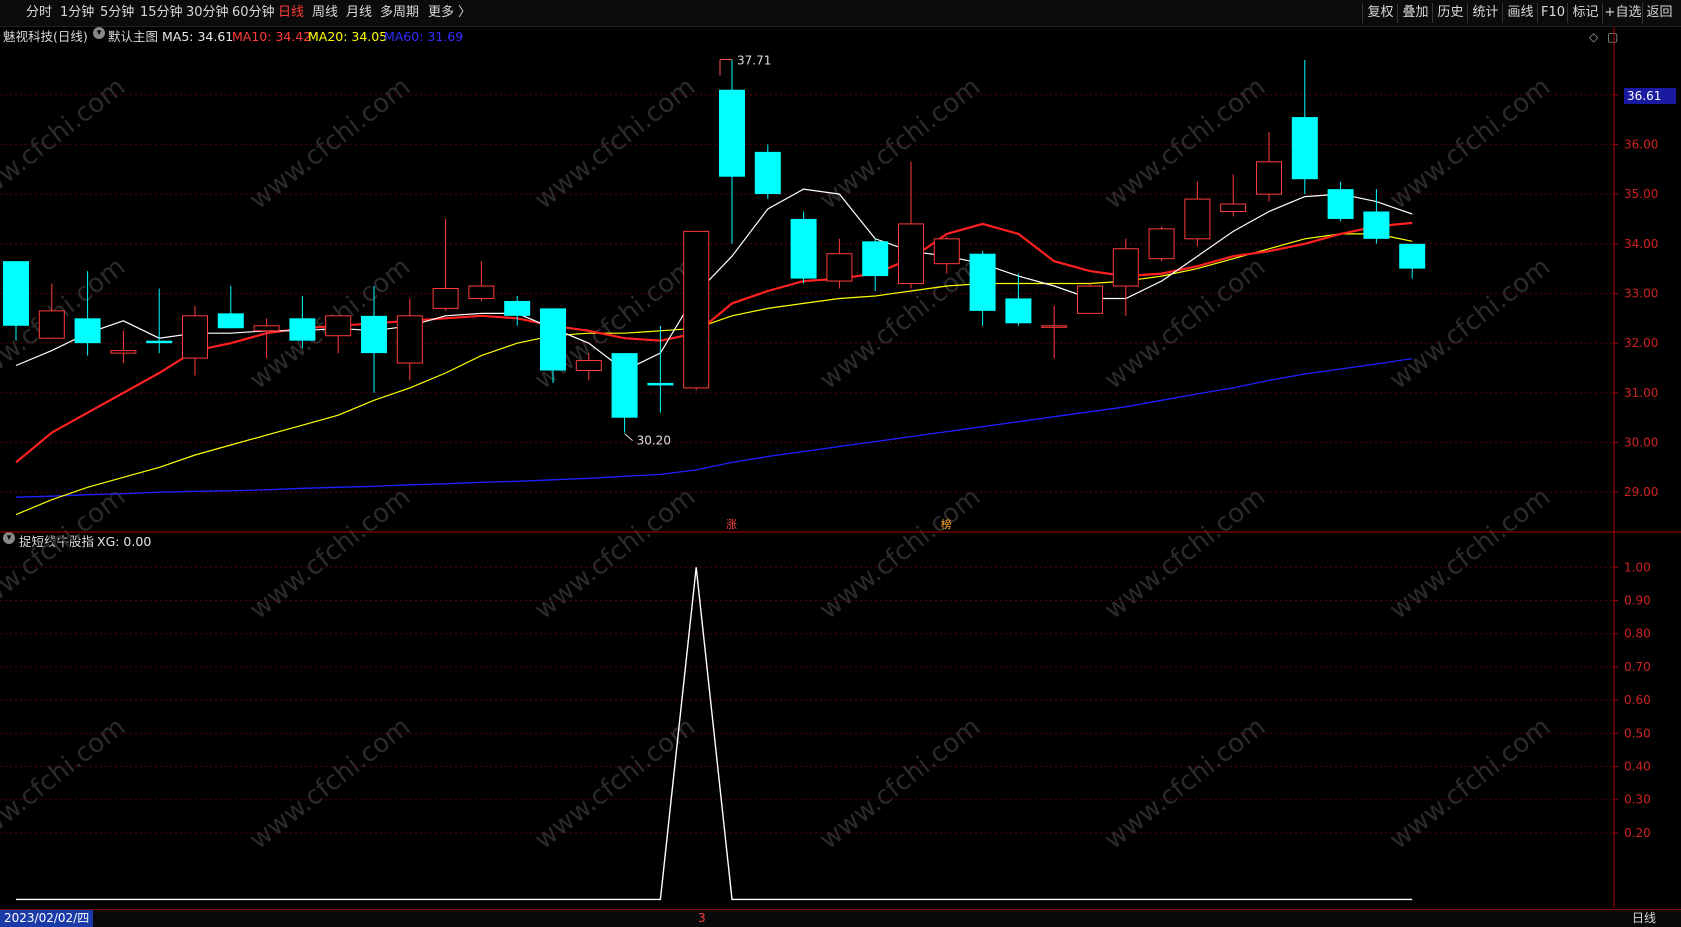 This screenshot has width=1681, height=927. I want to click on price-tick-label: 32.00, so click(1641, 343).